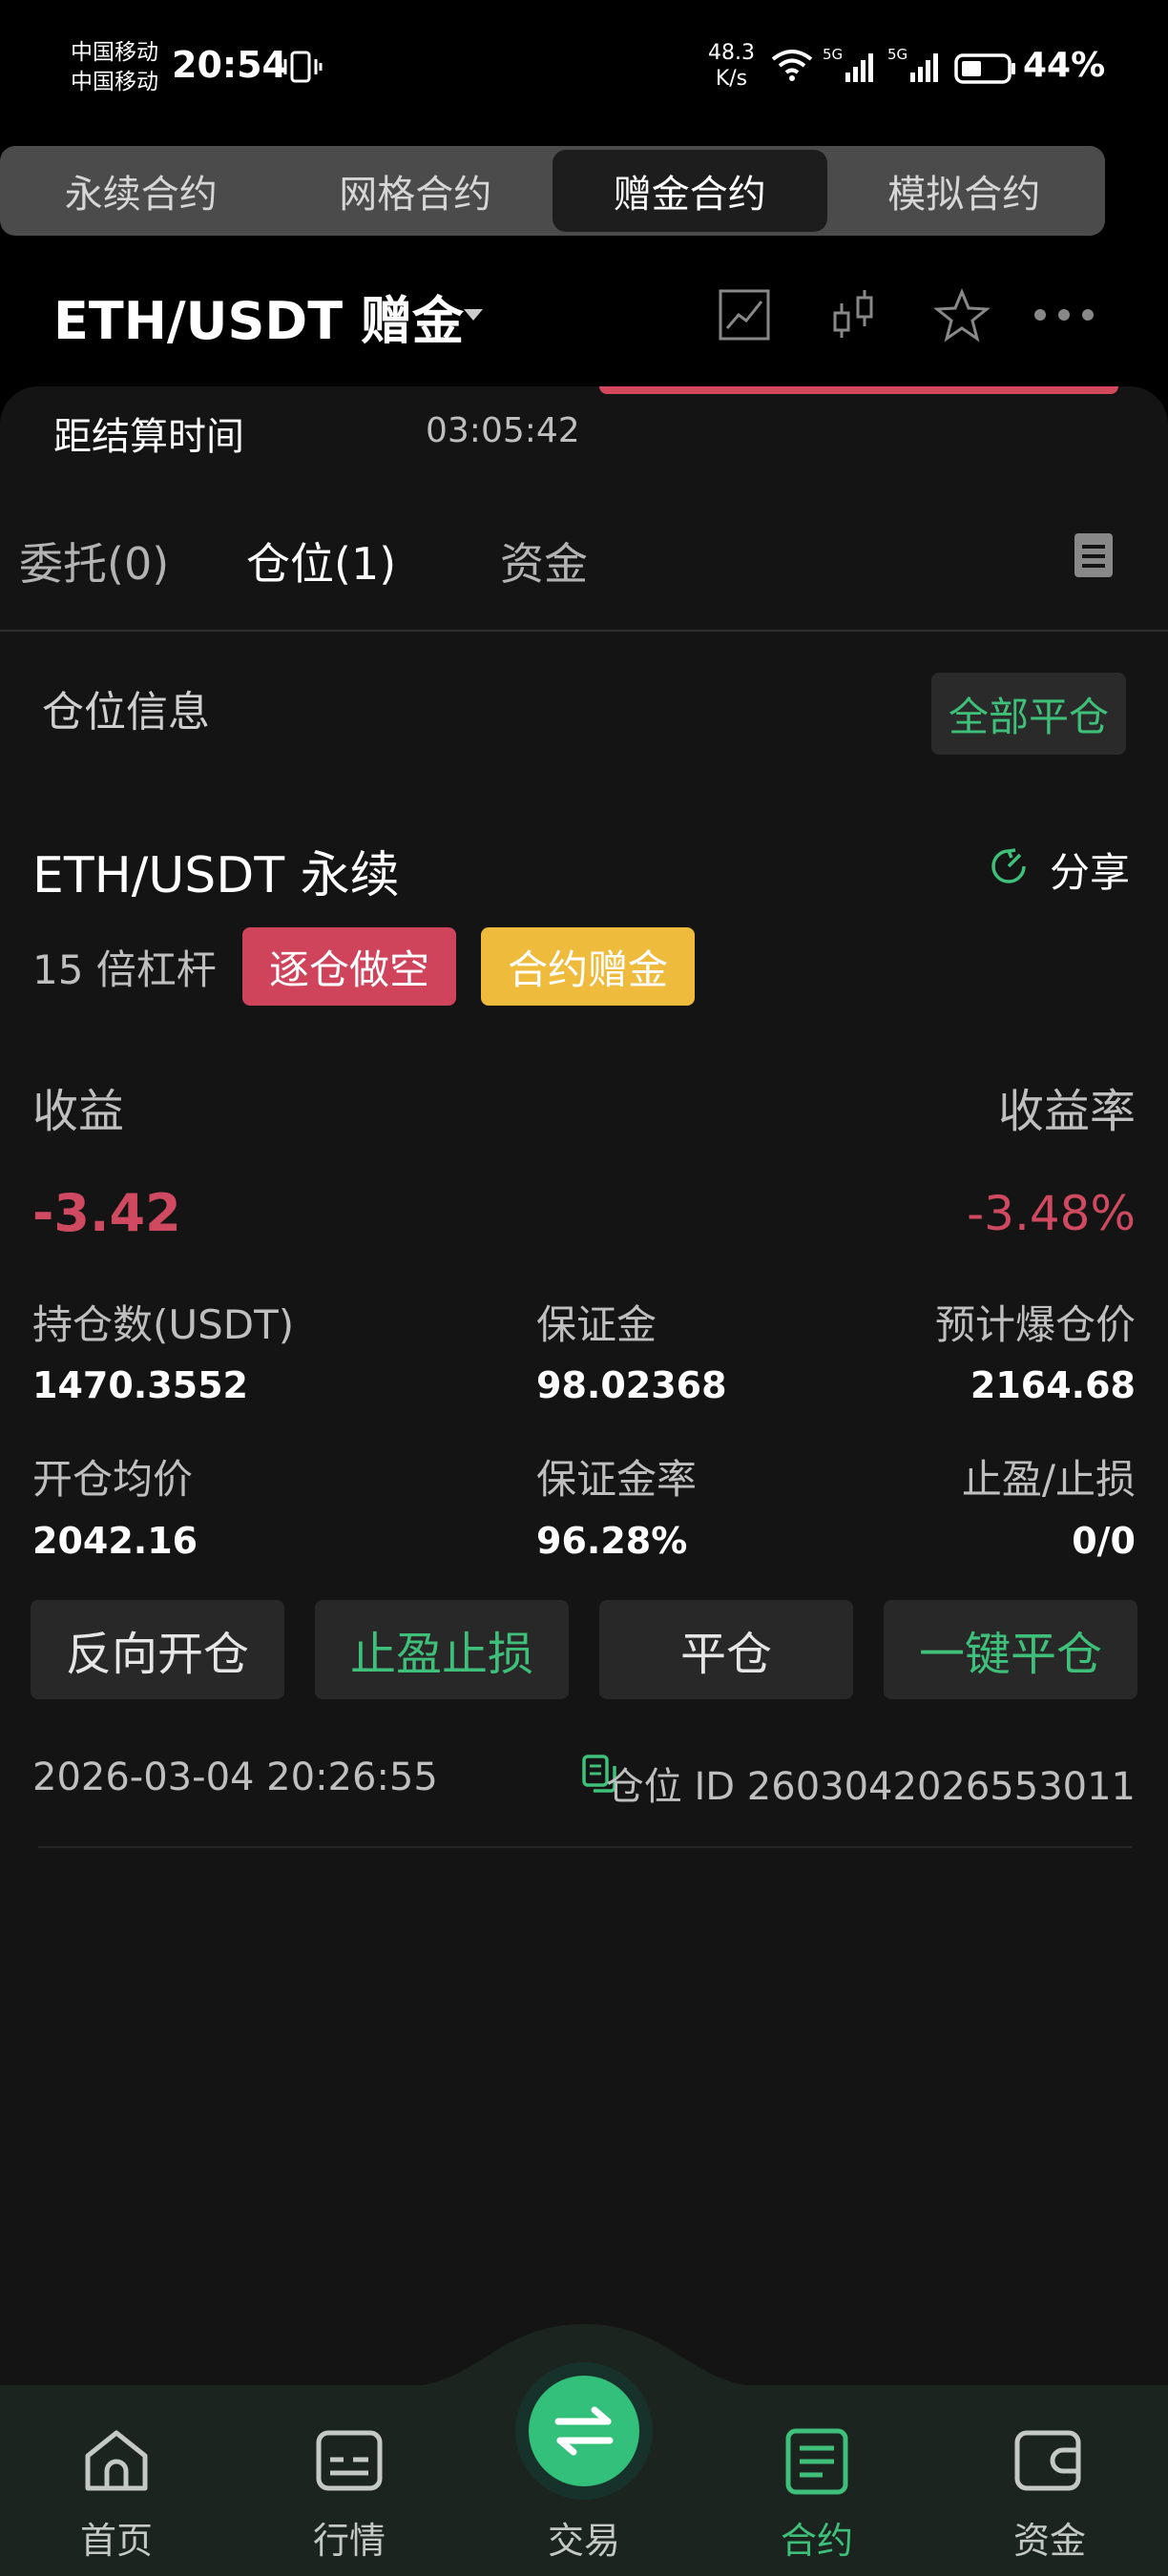 This screenshot has width=1168, height=2576. Describe the element at coordinates (585, 1847) in the screenshot. I see `divider` at that location.